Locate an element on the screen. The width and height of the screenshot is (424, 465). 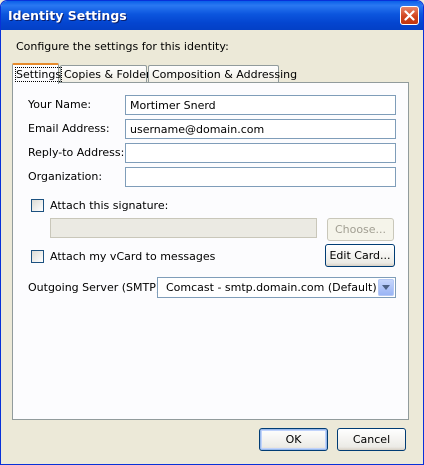
close-icon is located at coordinates (409, 15).